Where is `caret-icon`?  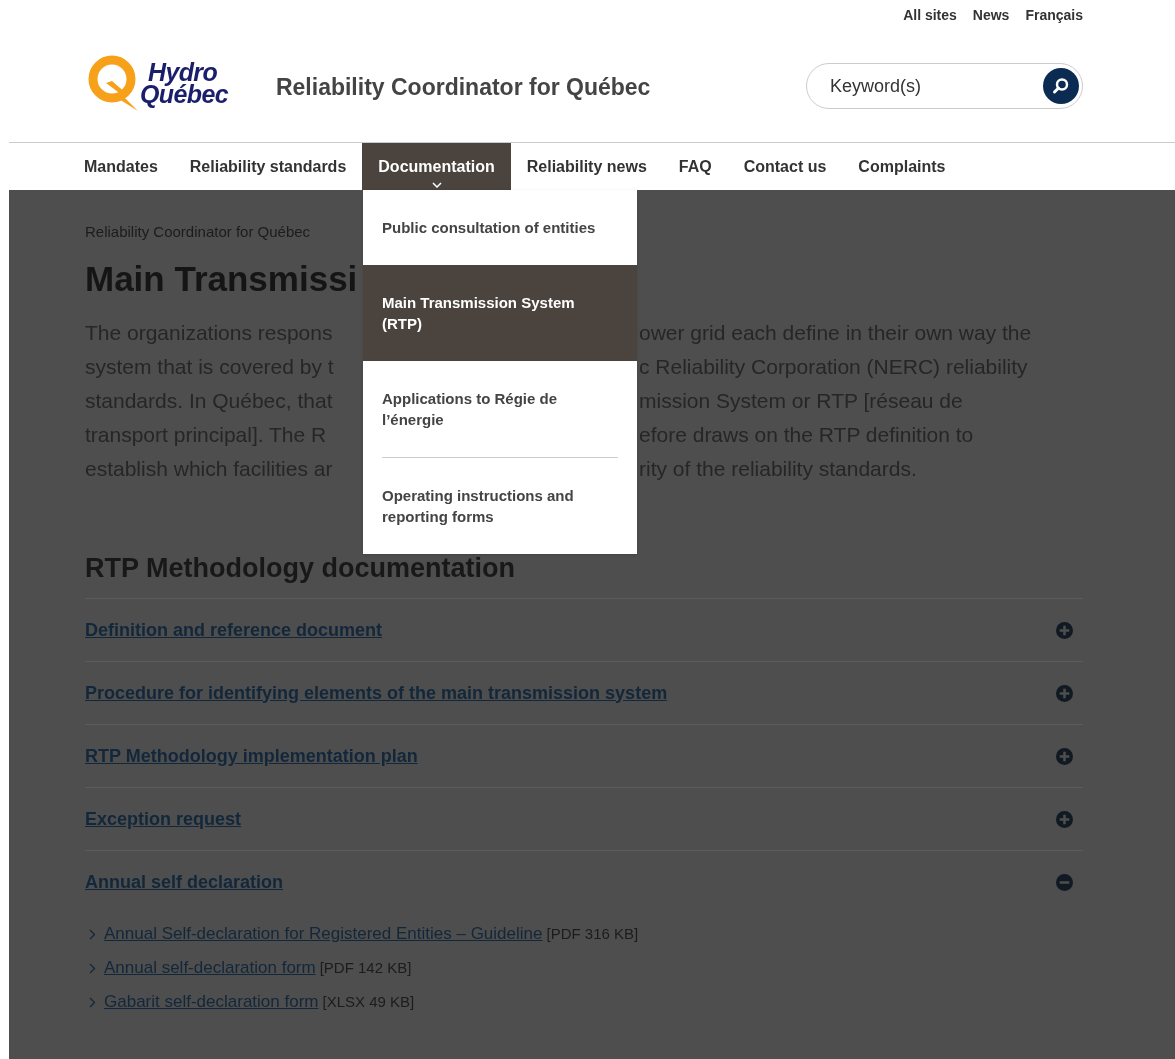 caret-icon is located at coordinates (436, 185).